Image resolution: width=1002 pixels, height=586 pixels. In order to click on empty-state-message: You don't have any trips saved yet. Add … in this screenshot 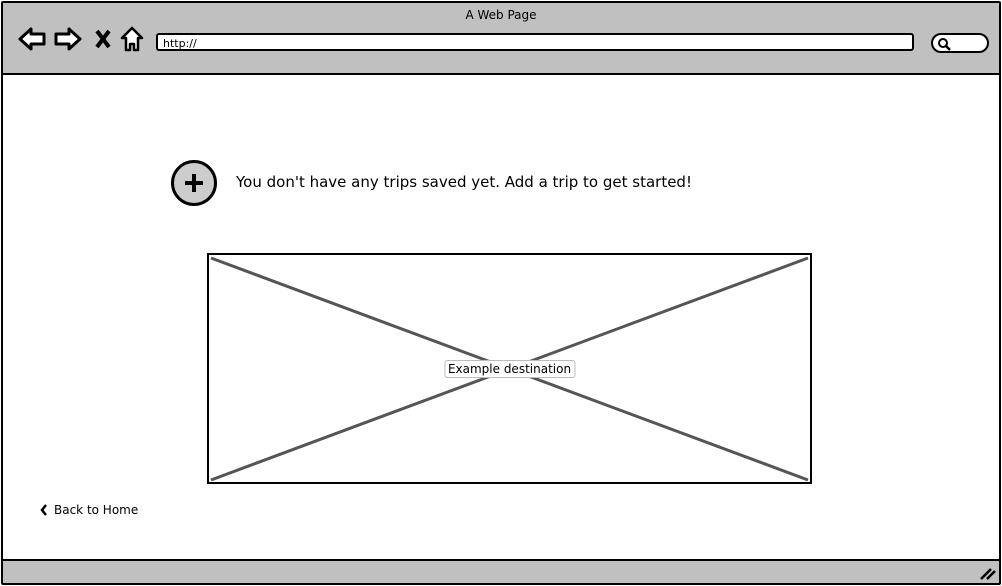, I will do `click(464, 182)`.